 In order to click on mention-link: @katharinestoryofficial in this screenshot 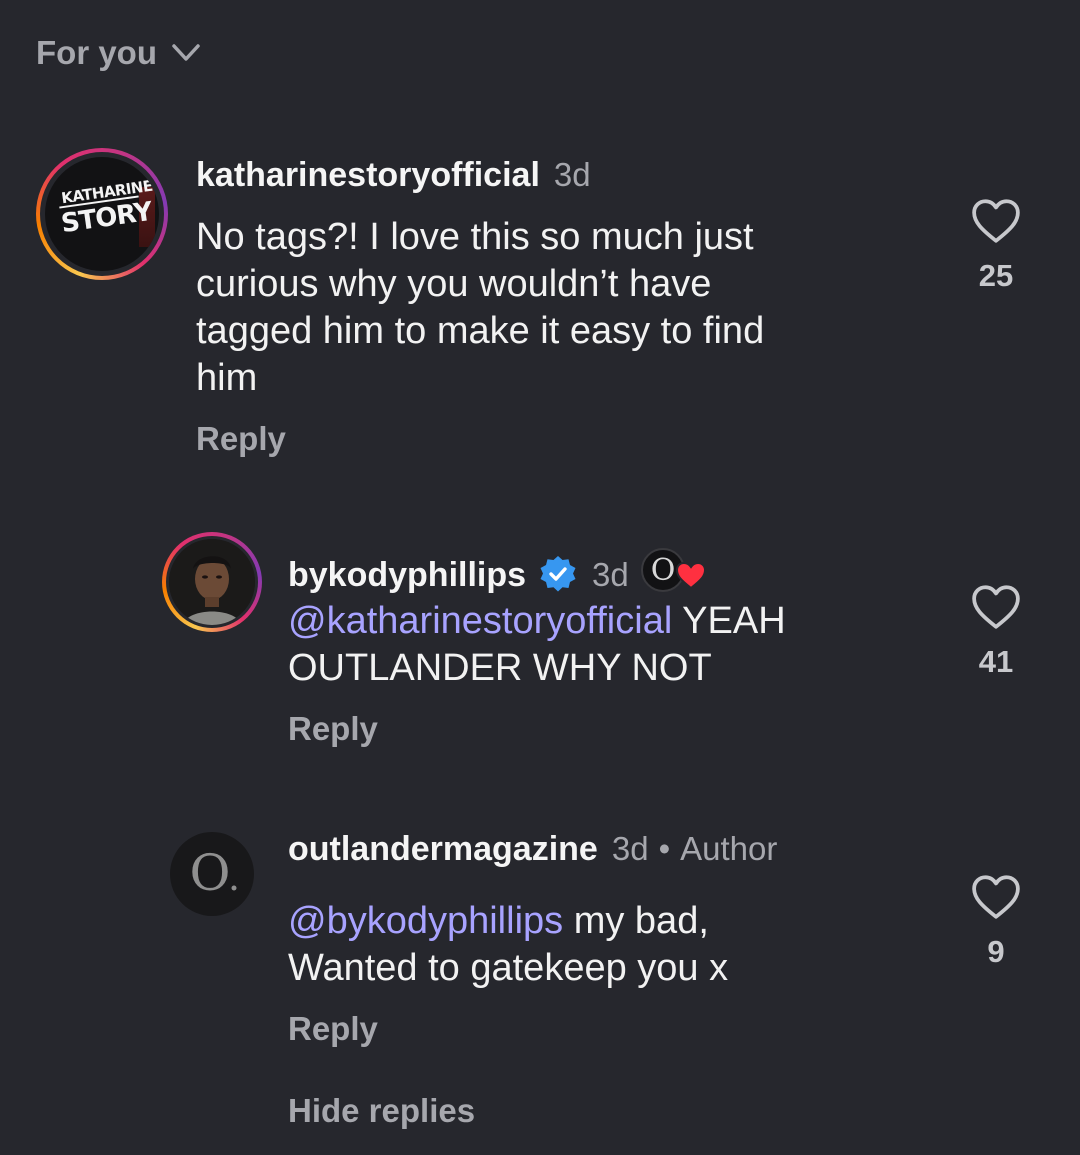, I will do `click(480, 621)`.